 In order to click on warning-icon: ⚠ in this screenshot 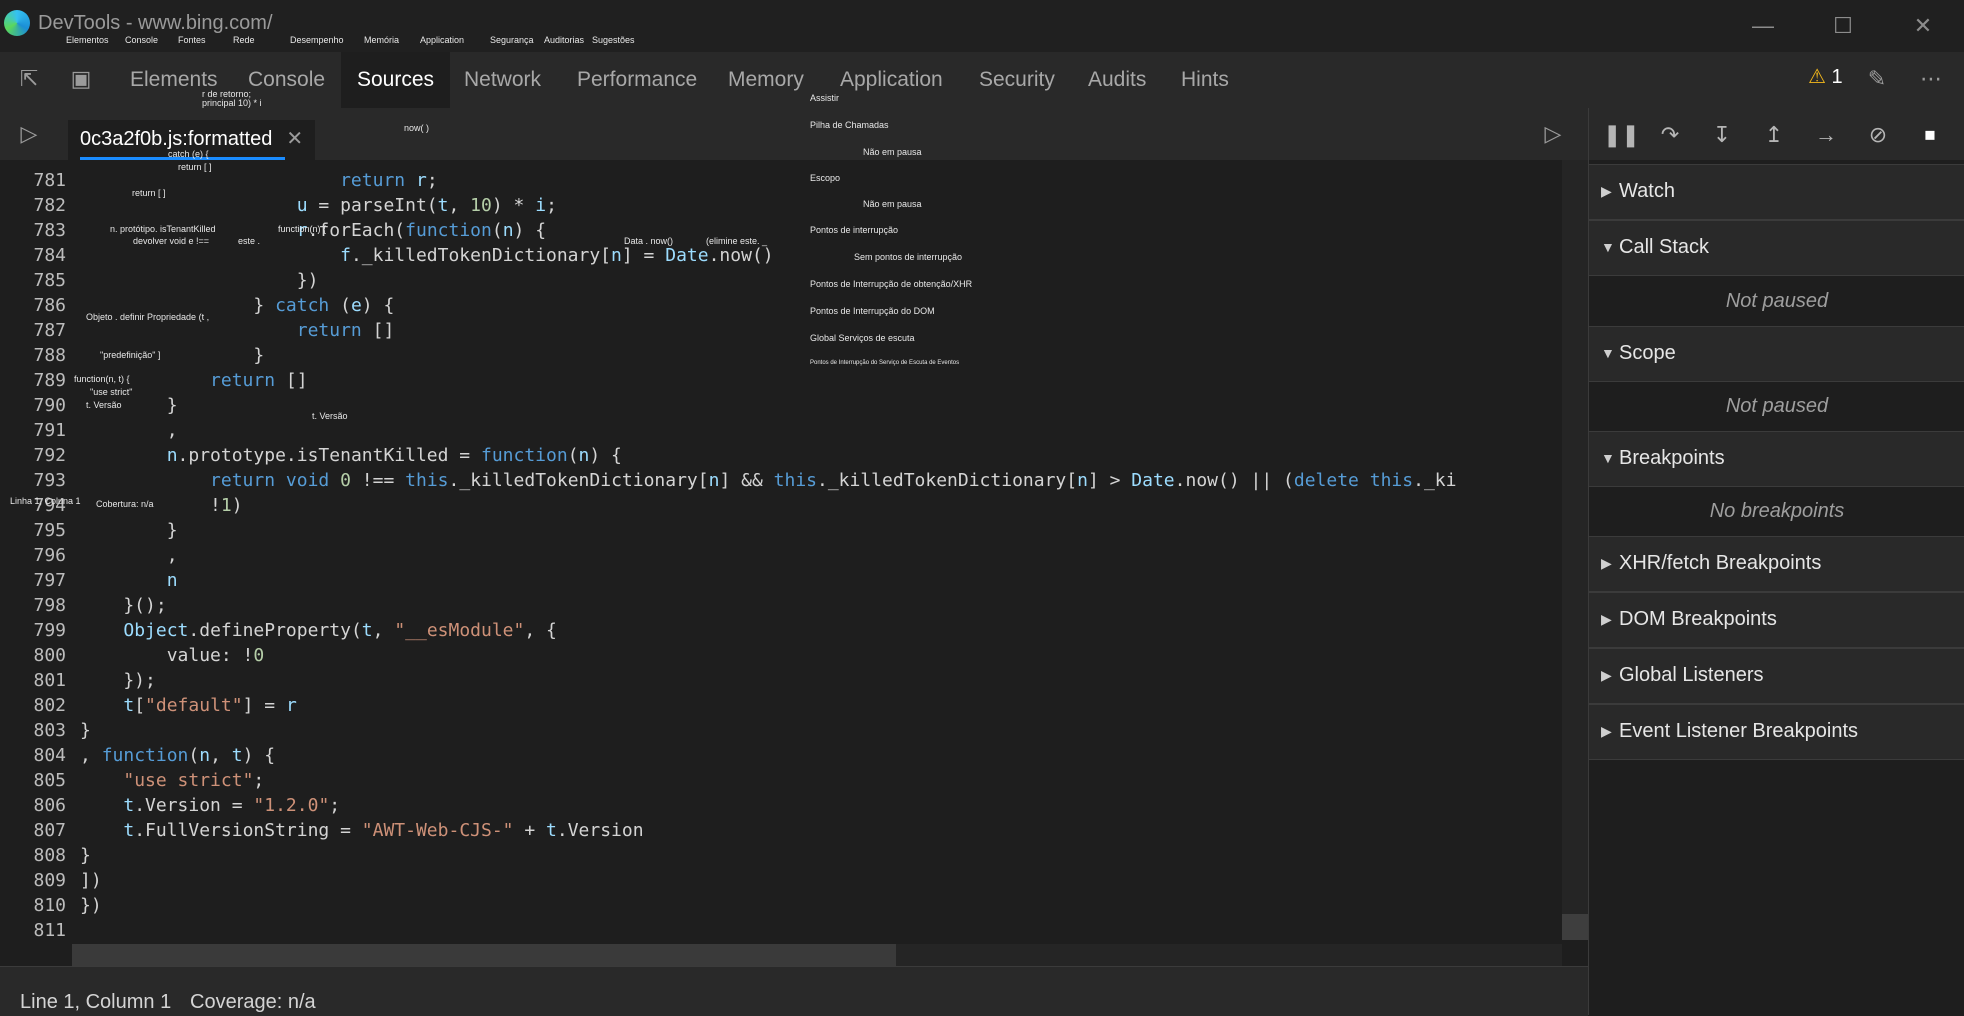, I will do `click(1817, 77)`.